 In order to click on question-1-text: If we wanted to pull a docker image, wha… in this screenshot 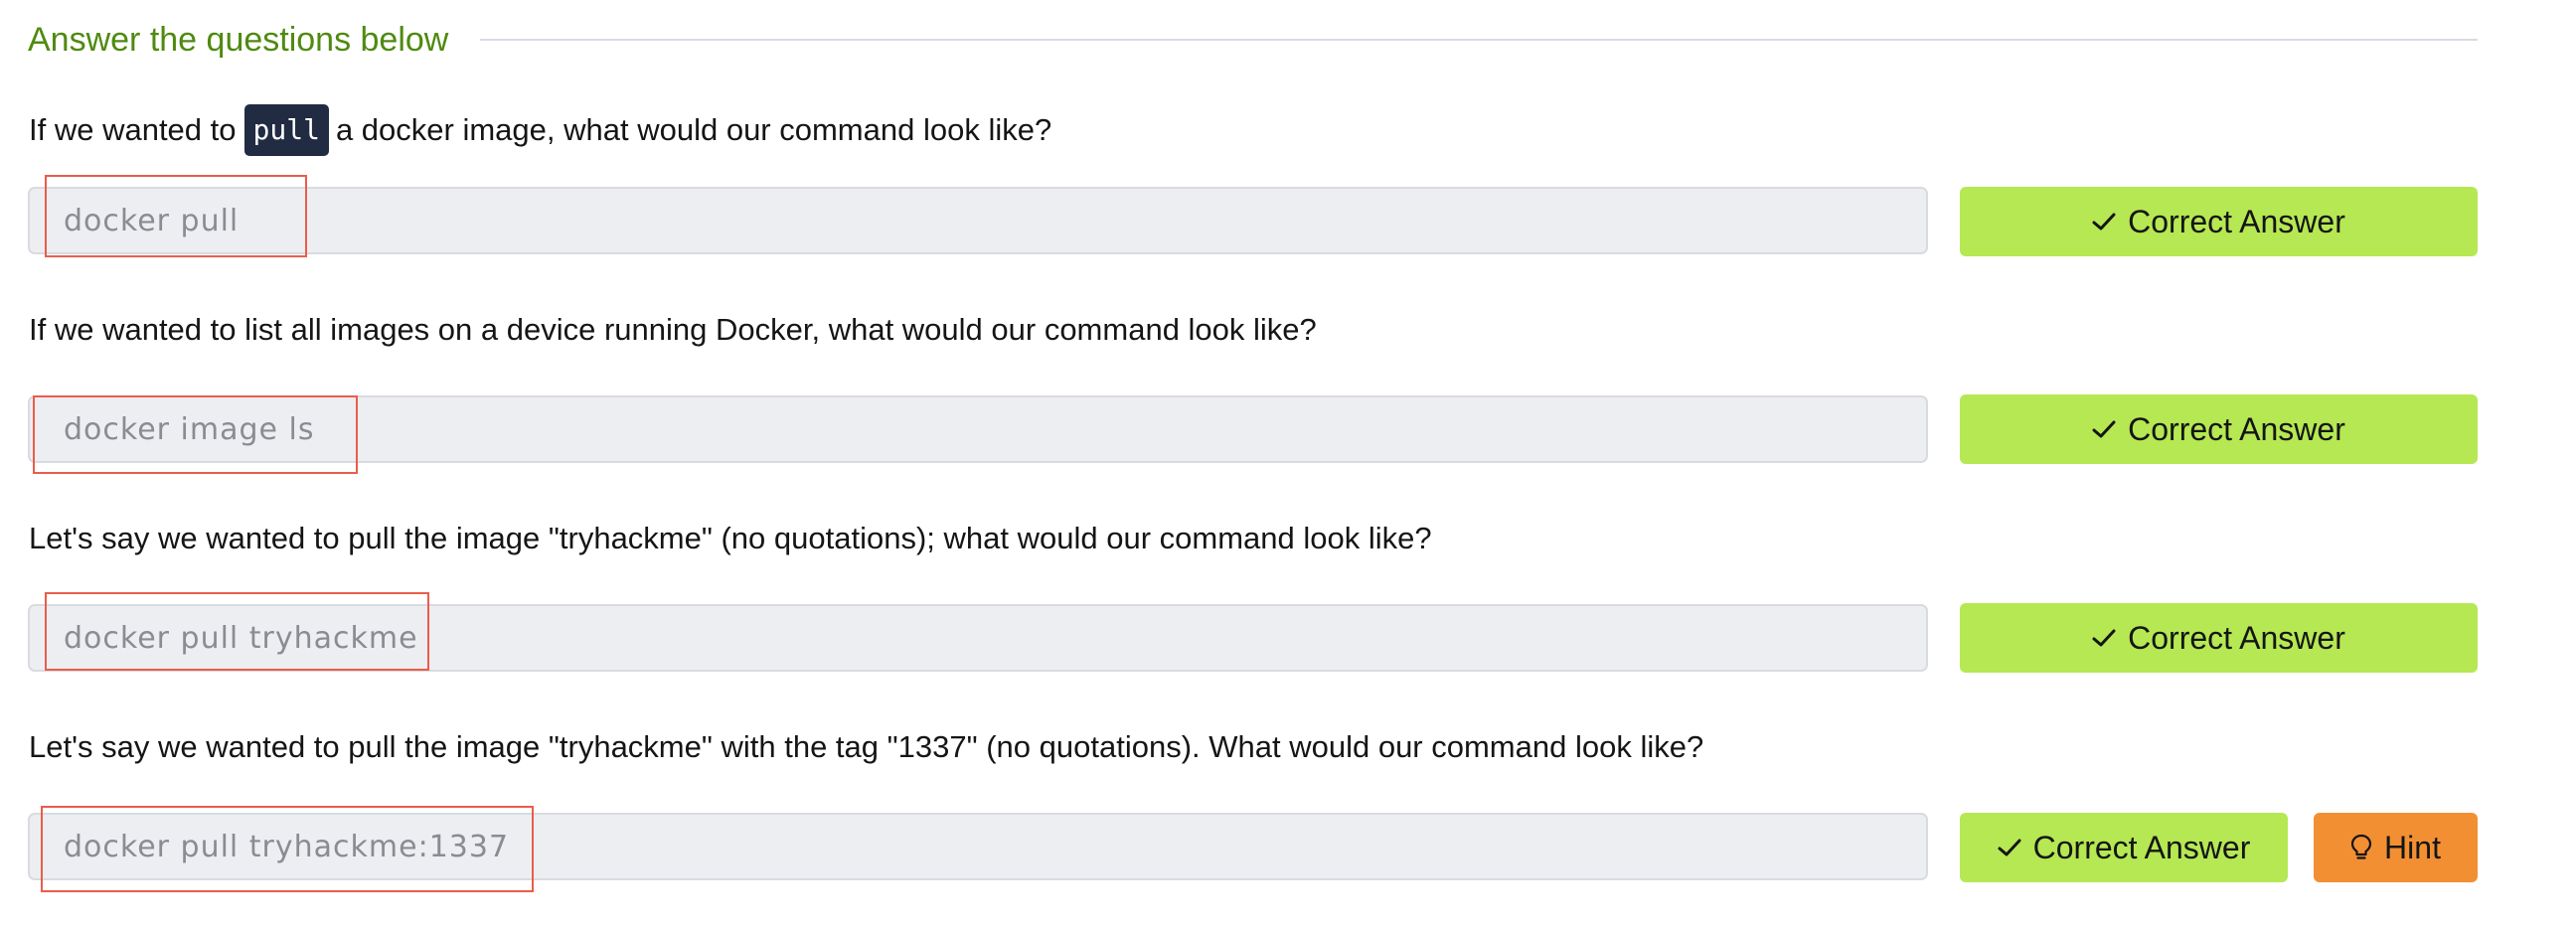, I will do `click(540, 130)`.